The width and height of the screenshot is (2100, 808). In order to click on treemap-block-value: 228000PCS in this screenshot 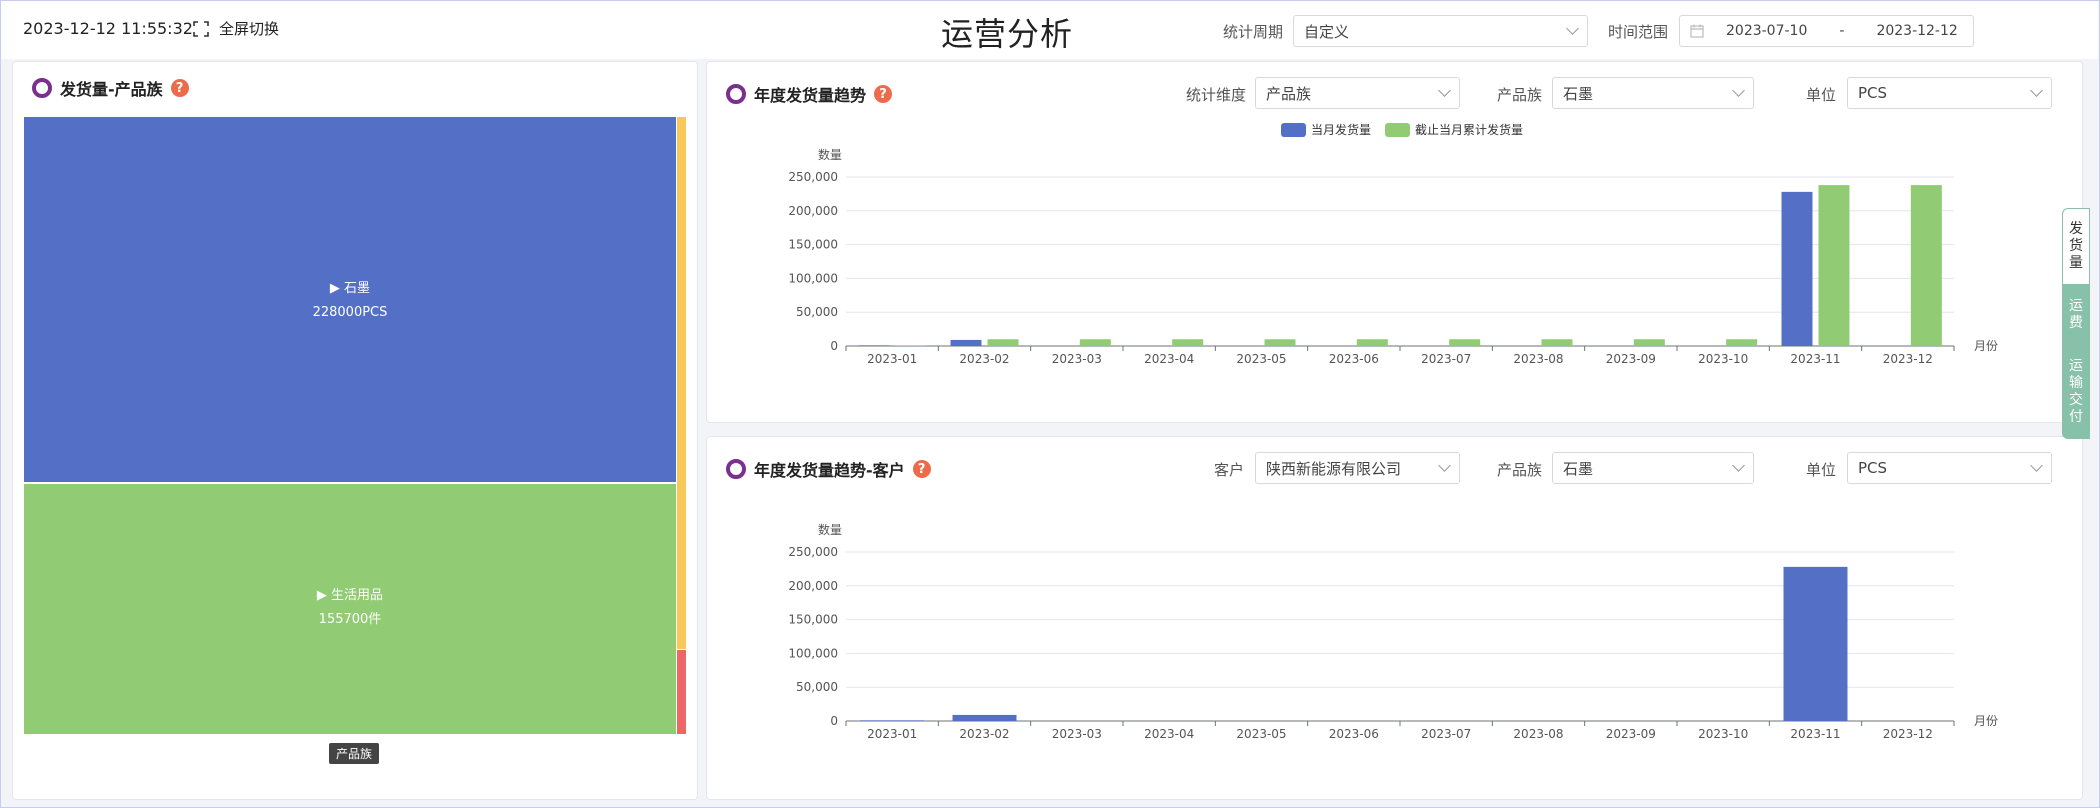, I will do `click(350, 312)`.